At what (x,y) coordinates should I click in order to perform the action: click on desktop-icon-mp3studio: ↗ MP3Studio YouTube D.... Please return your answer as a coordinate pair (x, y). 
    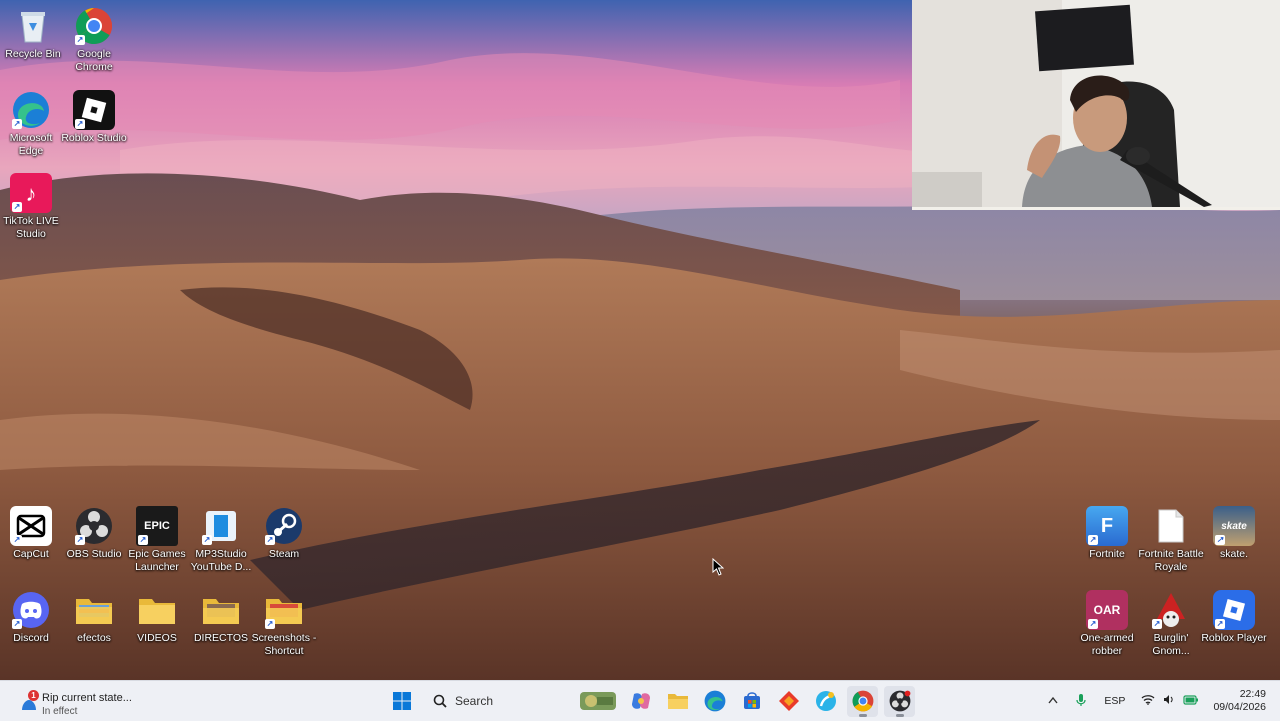
    Looking at the image, I should click on (221, 540).